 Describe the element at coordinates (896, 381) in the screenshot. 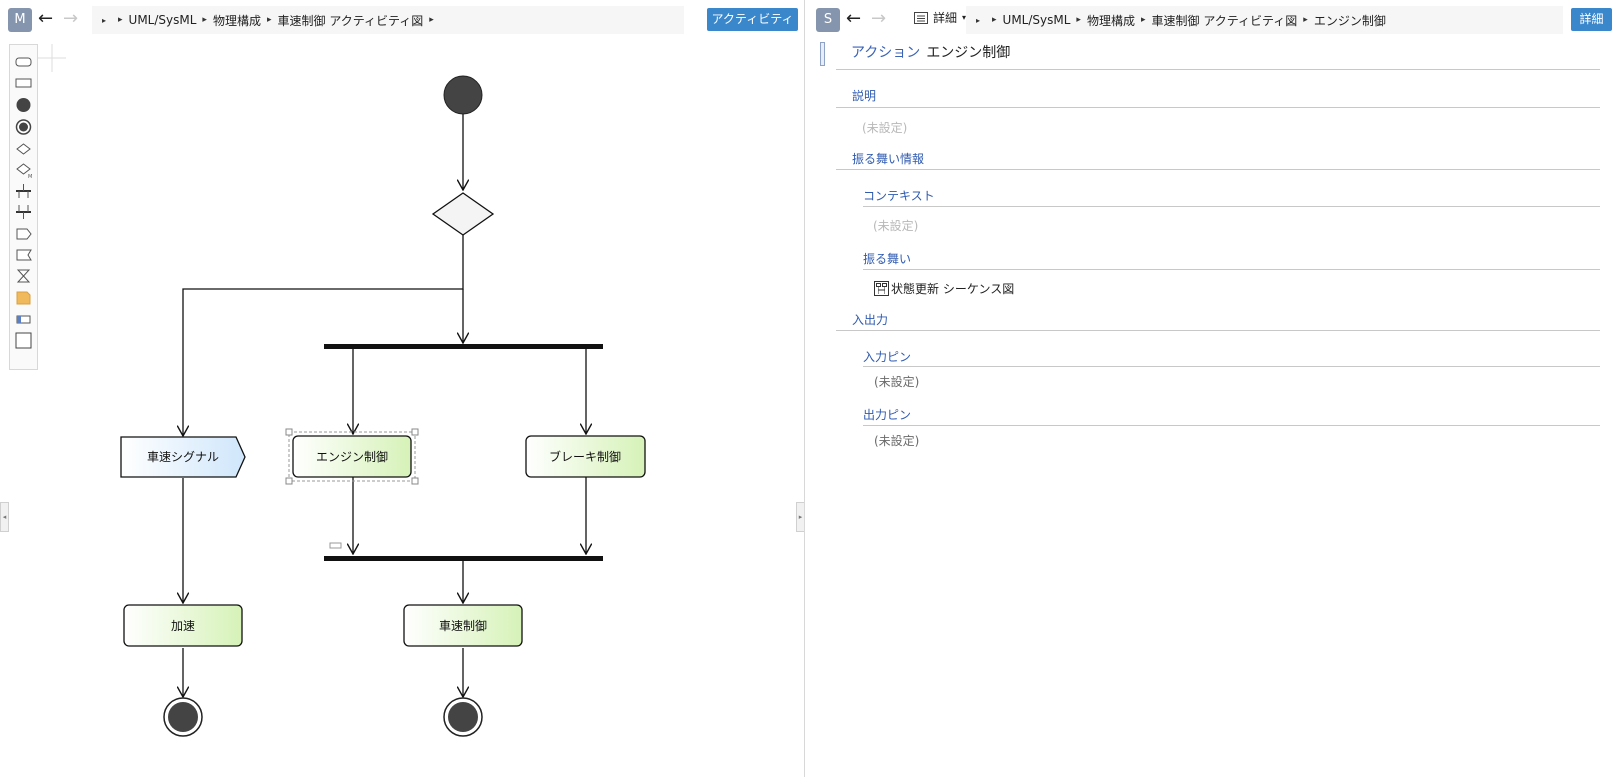

I see `input-pins-value: (未設定)` at that location.